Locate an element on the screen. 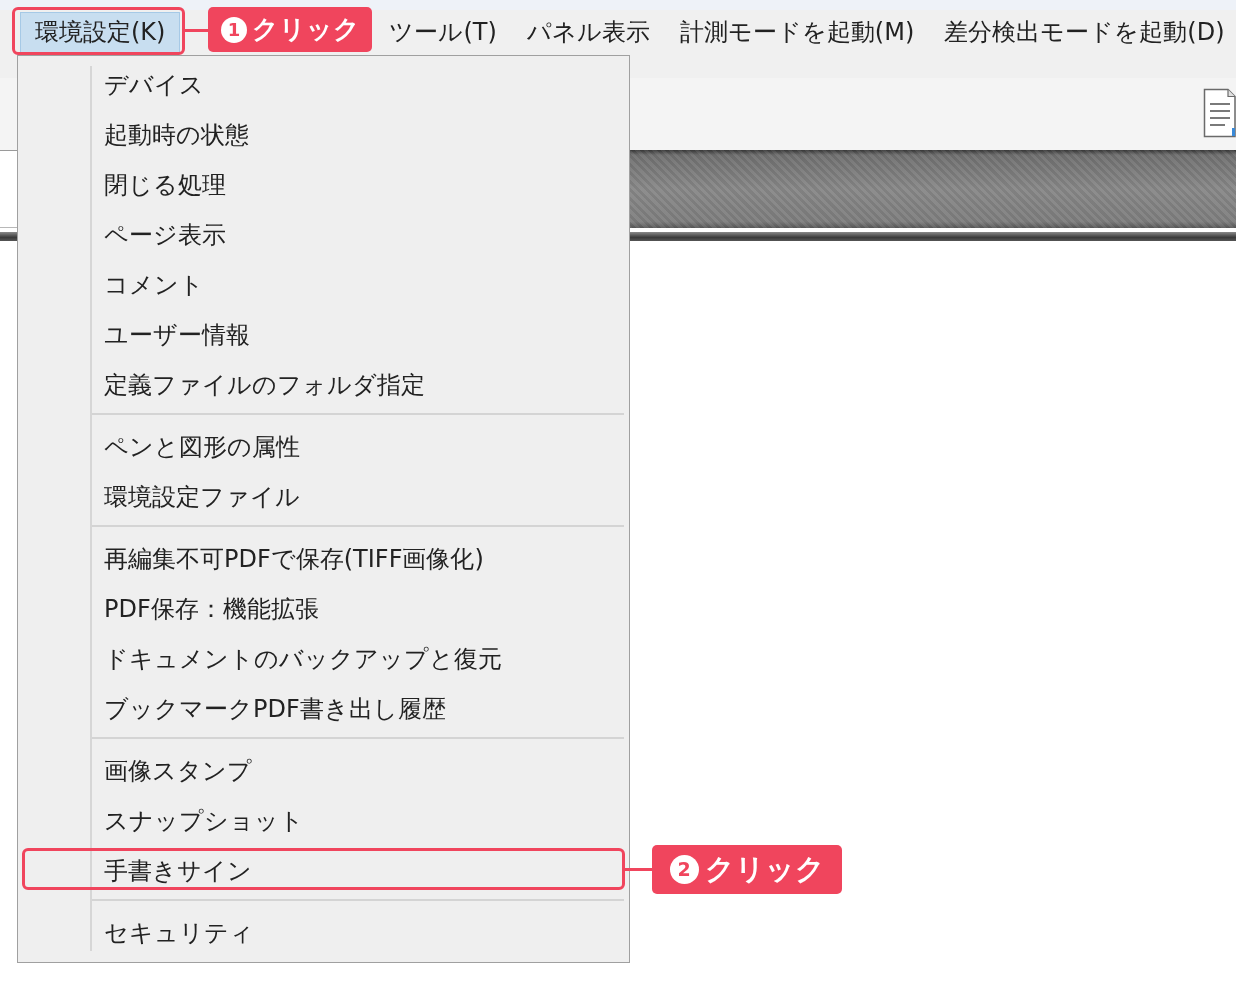  dropdown-item: ページ表示 is located at coordinates (323, 235).